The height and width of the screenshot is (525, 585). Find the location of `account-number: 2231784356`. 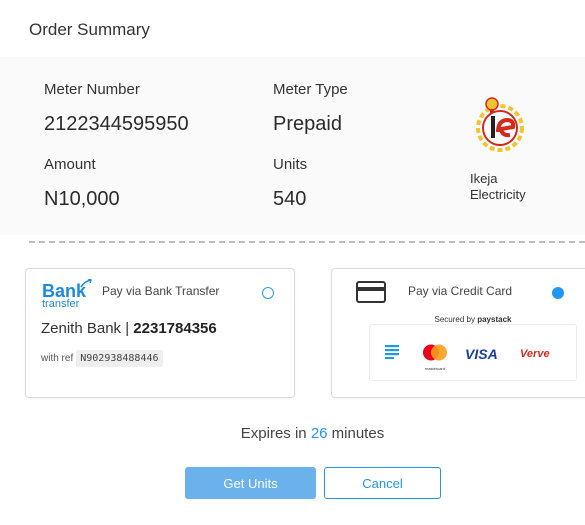

account-number: 2231784356 is located at coordinates (175, 328).